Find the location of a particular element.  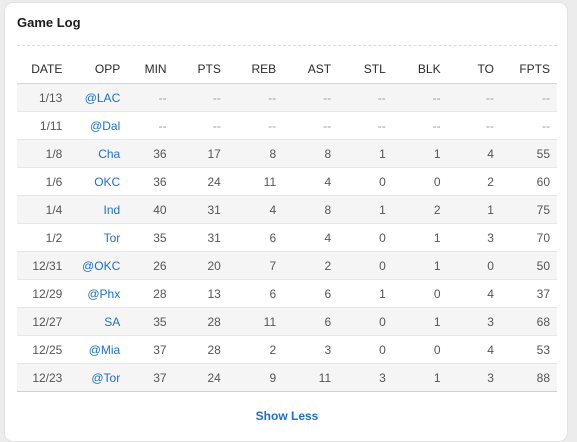

cell-pts: 17 is located at coordinates (200, 153).